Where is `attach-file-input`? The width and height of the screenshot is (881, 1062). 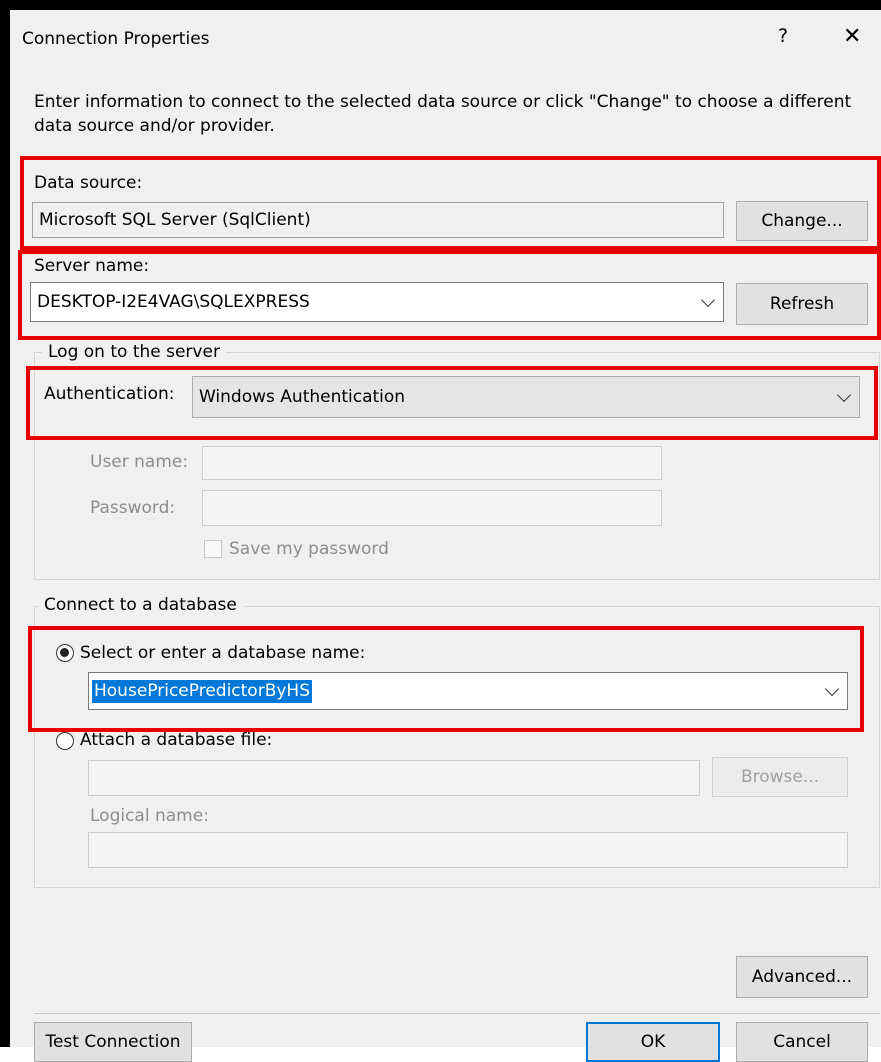 attach-file-input is located at coordinates (394, 778).